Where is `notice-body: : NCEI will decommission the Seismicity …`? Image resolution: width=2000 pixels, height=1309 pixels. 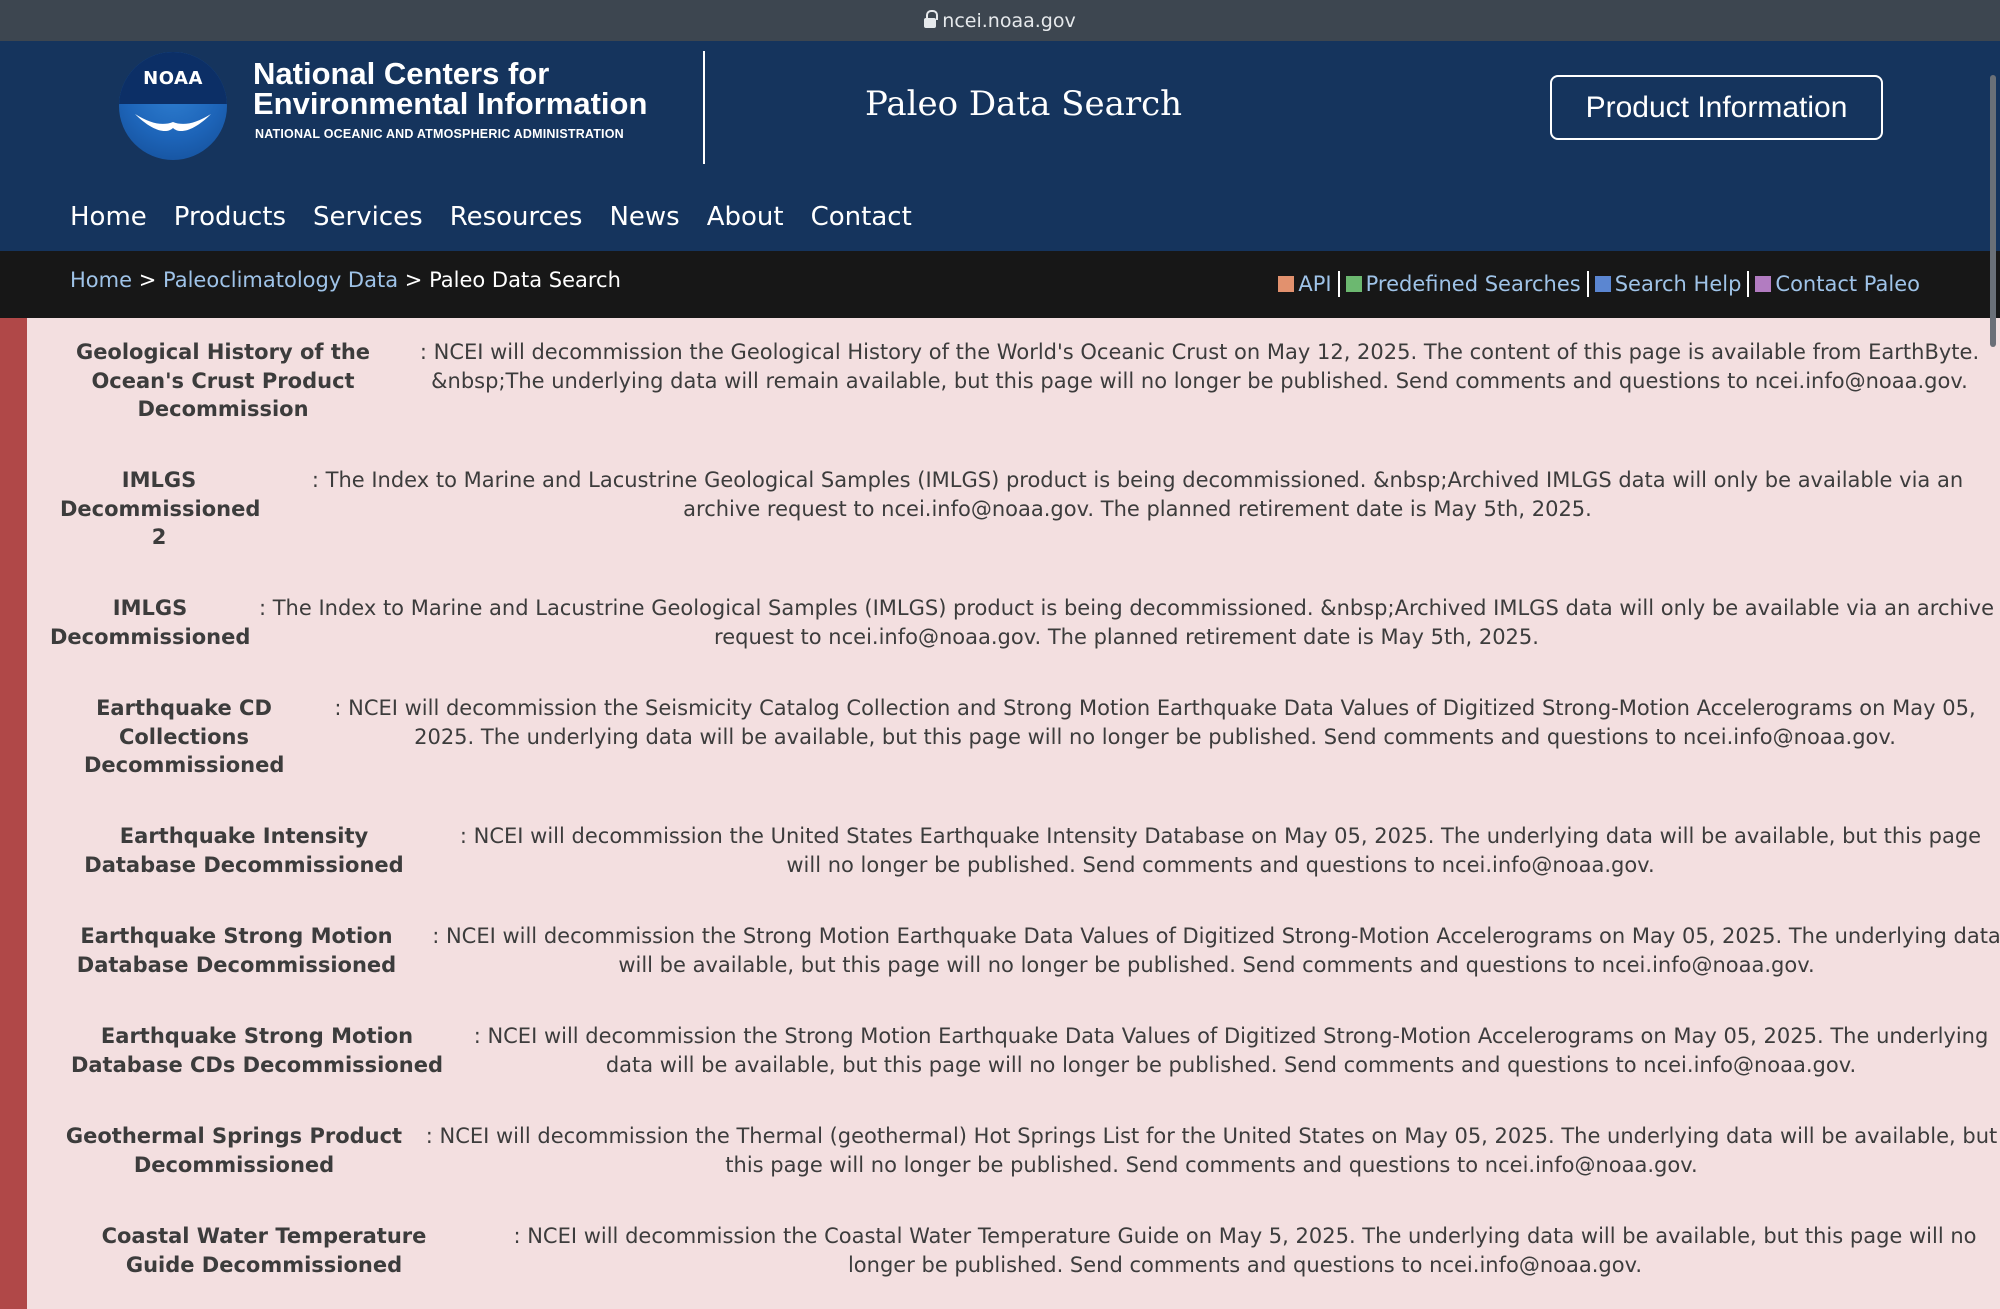
notice-body: : NCEI will decommission the Seismicity … is located at coordinates (1155, 722).